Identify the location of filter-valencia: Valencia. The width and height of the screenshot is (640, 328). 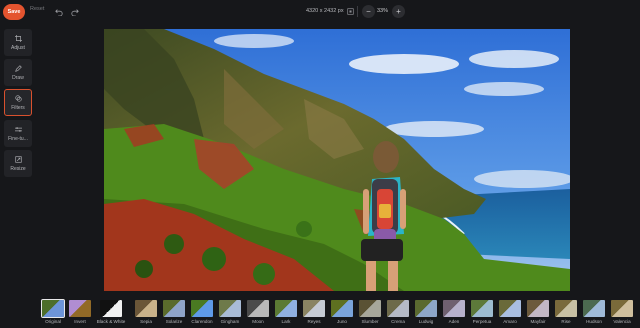
(622, 312).